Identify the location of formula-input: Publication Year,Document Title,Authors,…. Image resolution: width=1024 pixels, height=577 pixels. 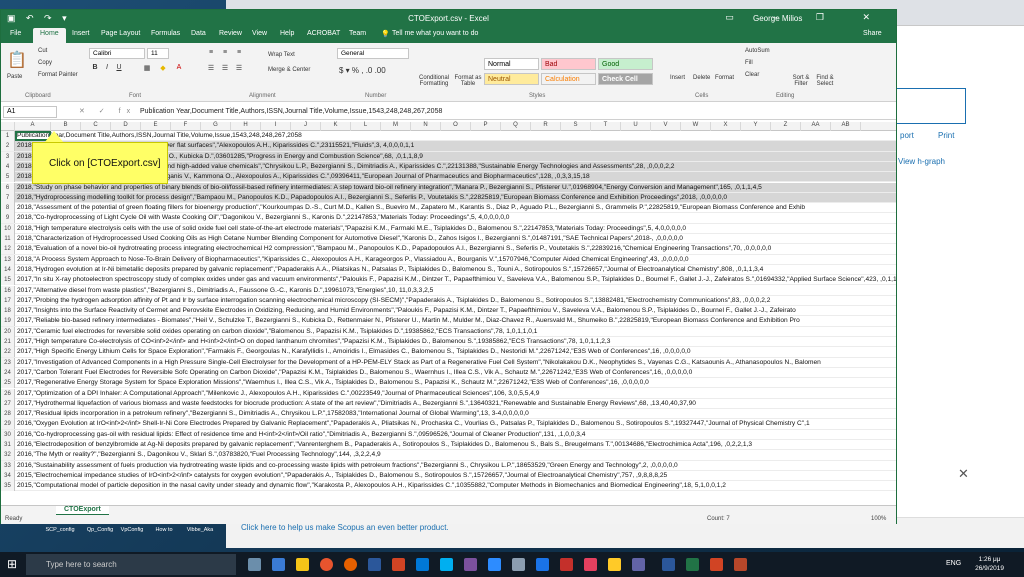
(291, 111).